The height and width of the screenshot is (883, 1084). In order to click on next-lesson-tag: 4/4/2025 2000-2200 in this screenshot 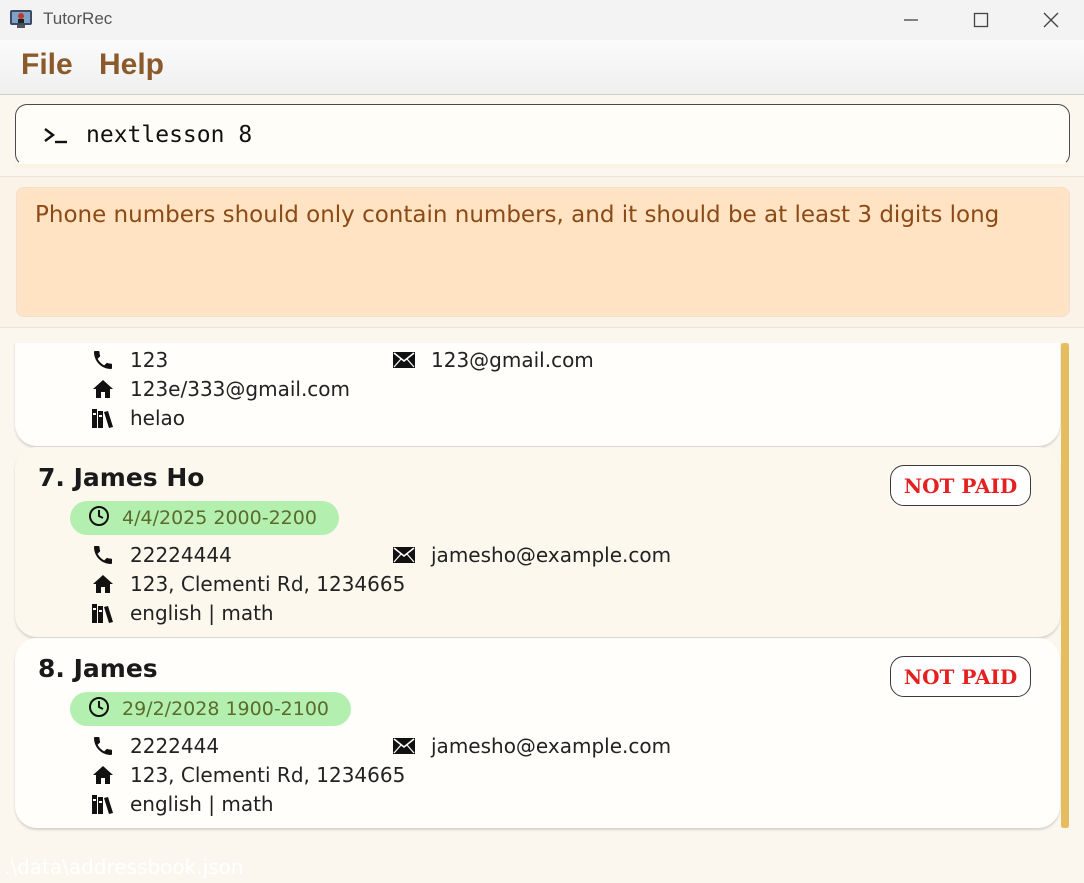, I will do `click(204, 518)`.